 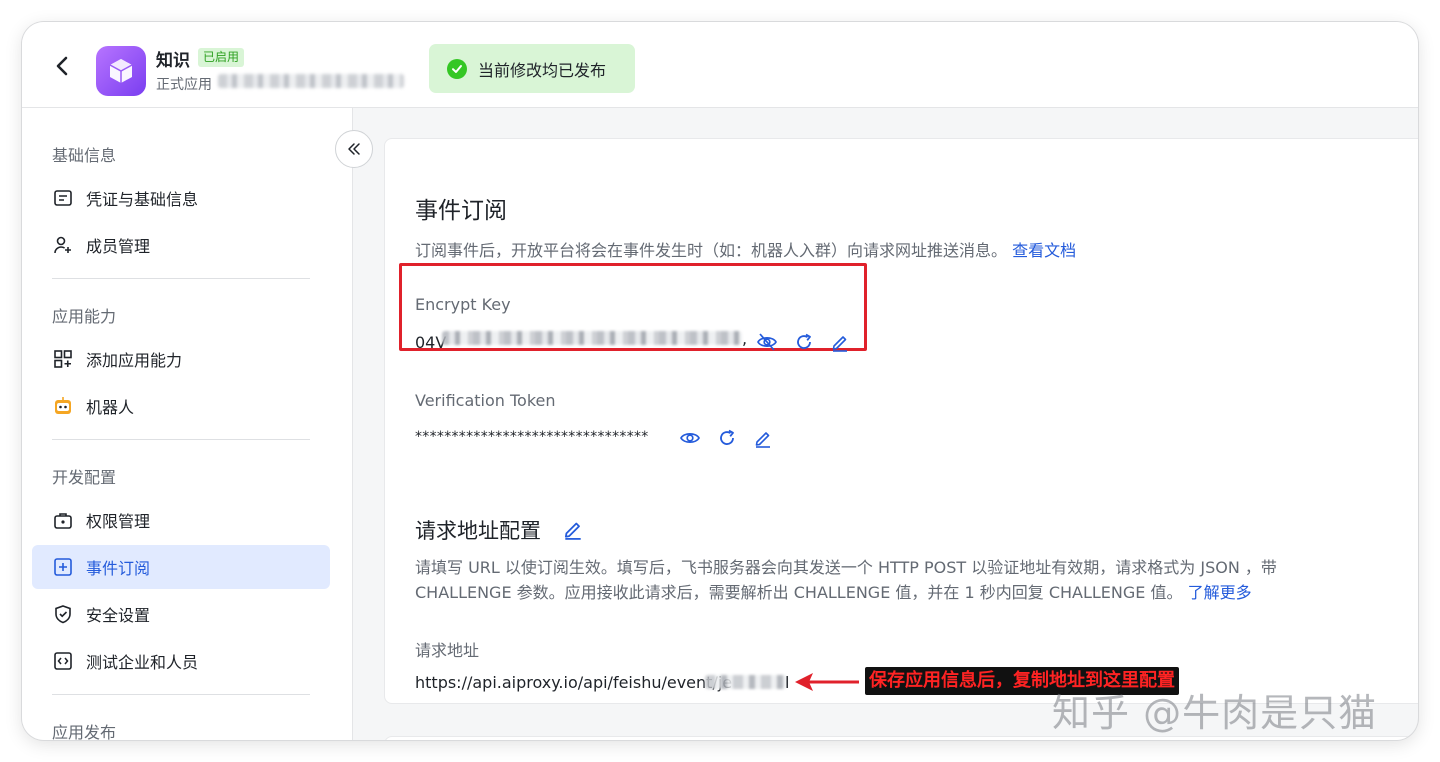 I want to click on sidebar-item-label: 安全设置, so click(x=118, y=615).